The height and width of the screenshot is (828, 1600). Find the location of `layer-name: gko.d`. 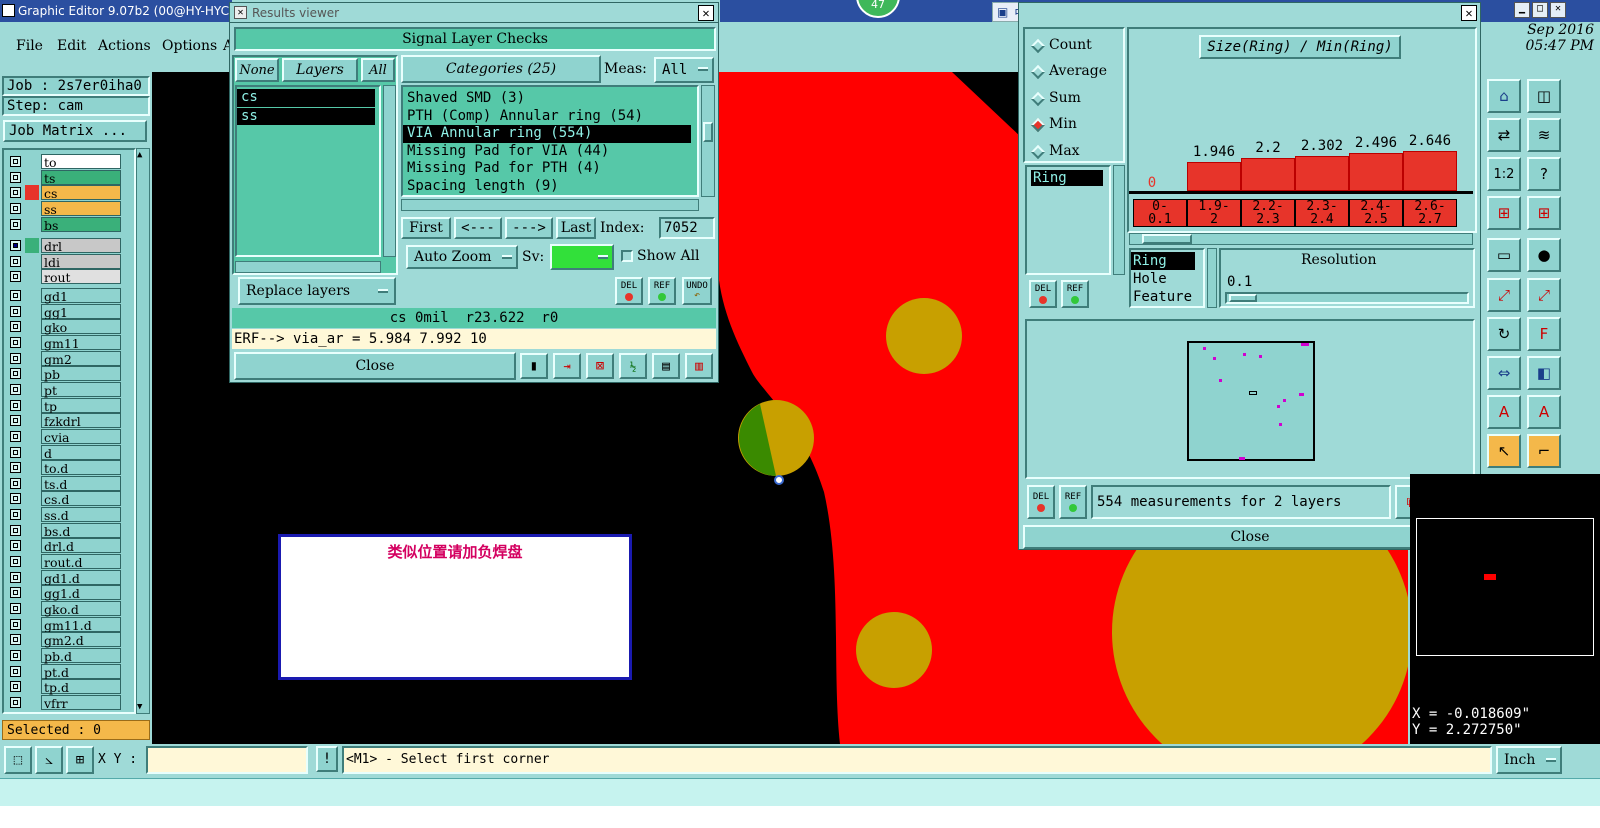

layer-name: gko.d is located at coordinates (81, 609).